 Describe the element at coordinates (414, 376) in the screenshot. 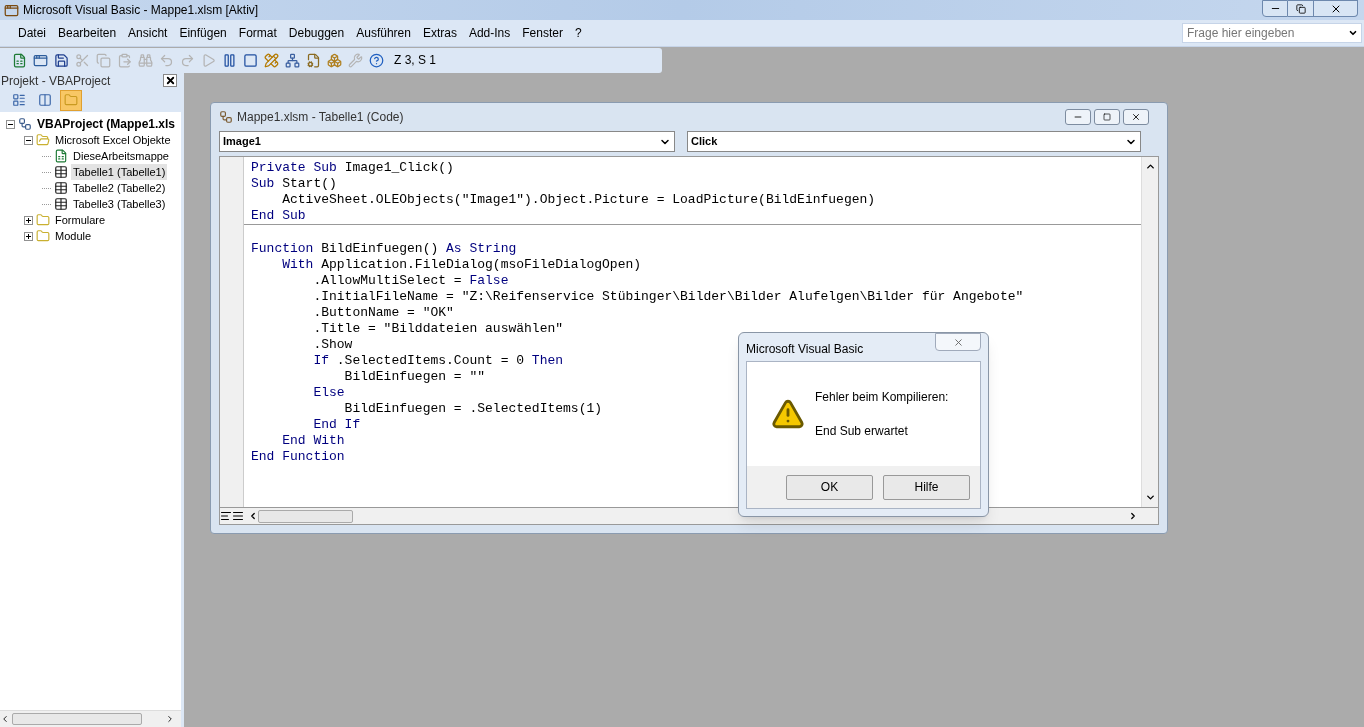

I see `code-line: BildEinfuegen = ""` at that location.